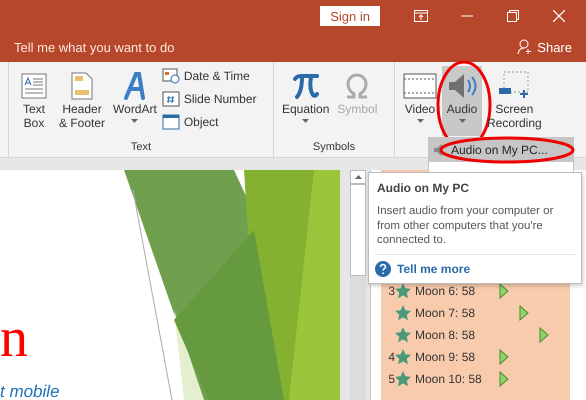 This screenshot has height=400, width=586. I want to click on screen-recording-icon, so click(514, 86).